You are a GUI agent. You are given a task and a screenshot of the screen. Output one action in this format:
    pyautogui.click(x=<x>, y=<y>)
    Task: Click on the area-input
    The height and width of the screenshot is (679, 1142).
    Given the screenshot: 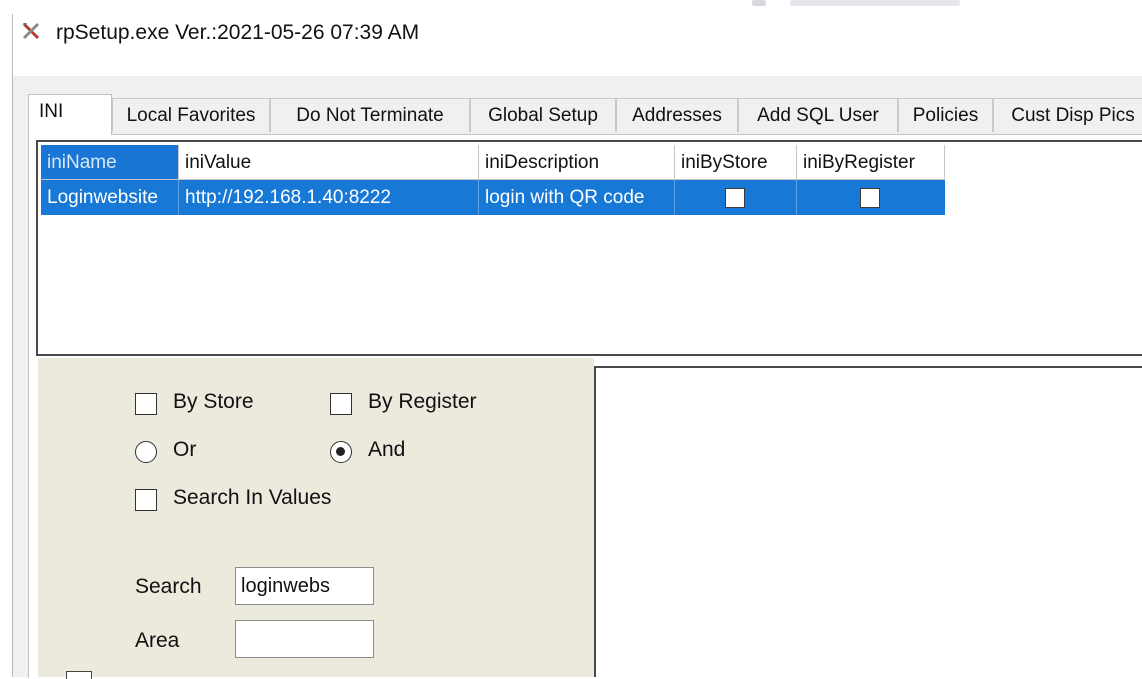 What is the action you would take?
    pyautogui.click(x=304, y=639)
    